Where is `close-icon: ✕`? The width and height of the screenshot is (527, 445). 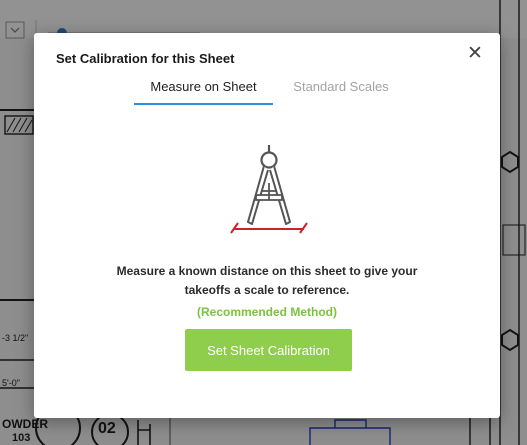 close-icon: ✕ is located at coordinates (475, 53).